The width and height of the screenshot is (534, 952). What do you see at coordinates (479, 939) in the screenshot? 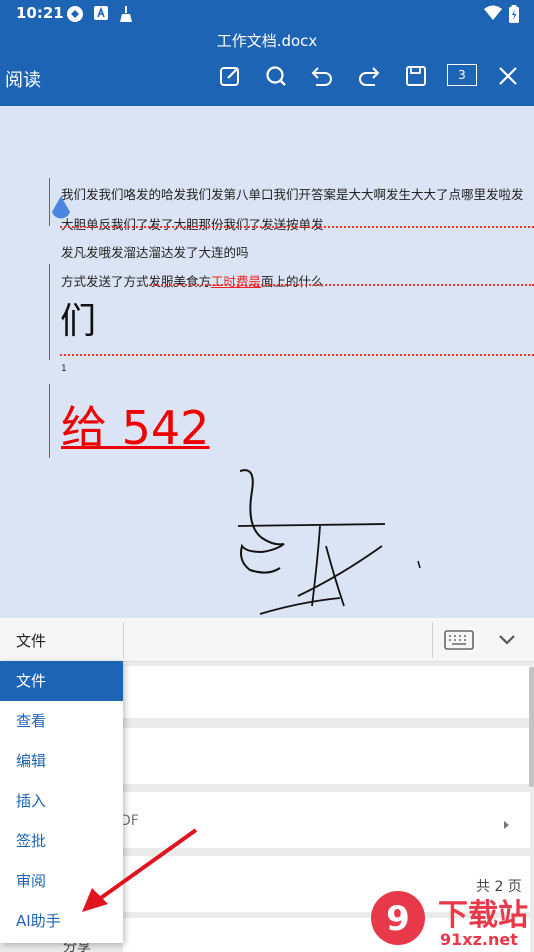
I see `watermark-site: 91xz.net` at bounding box center [479, 939].